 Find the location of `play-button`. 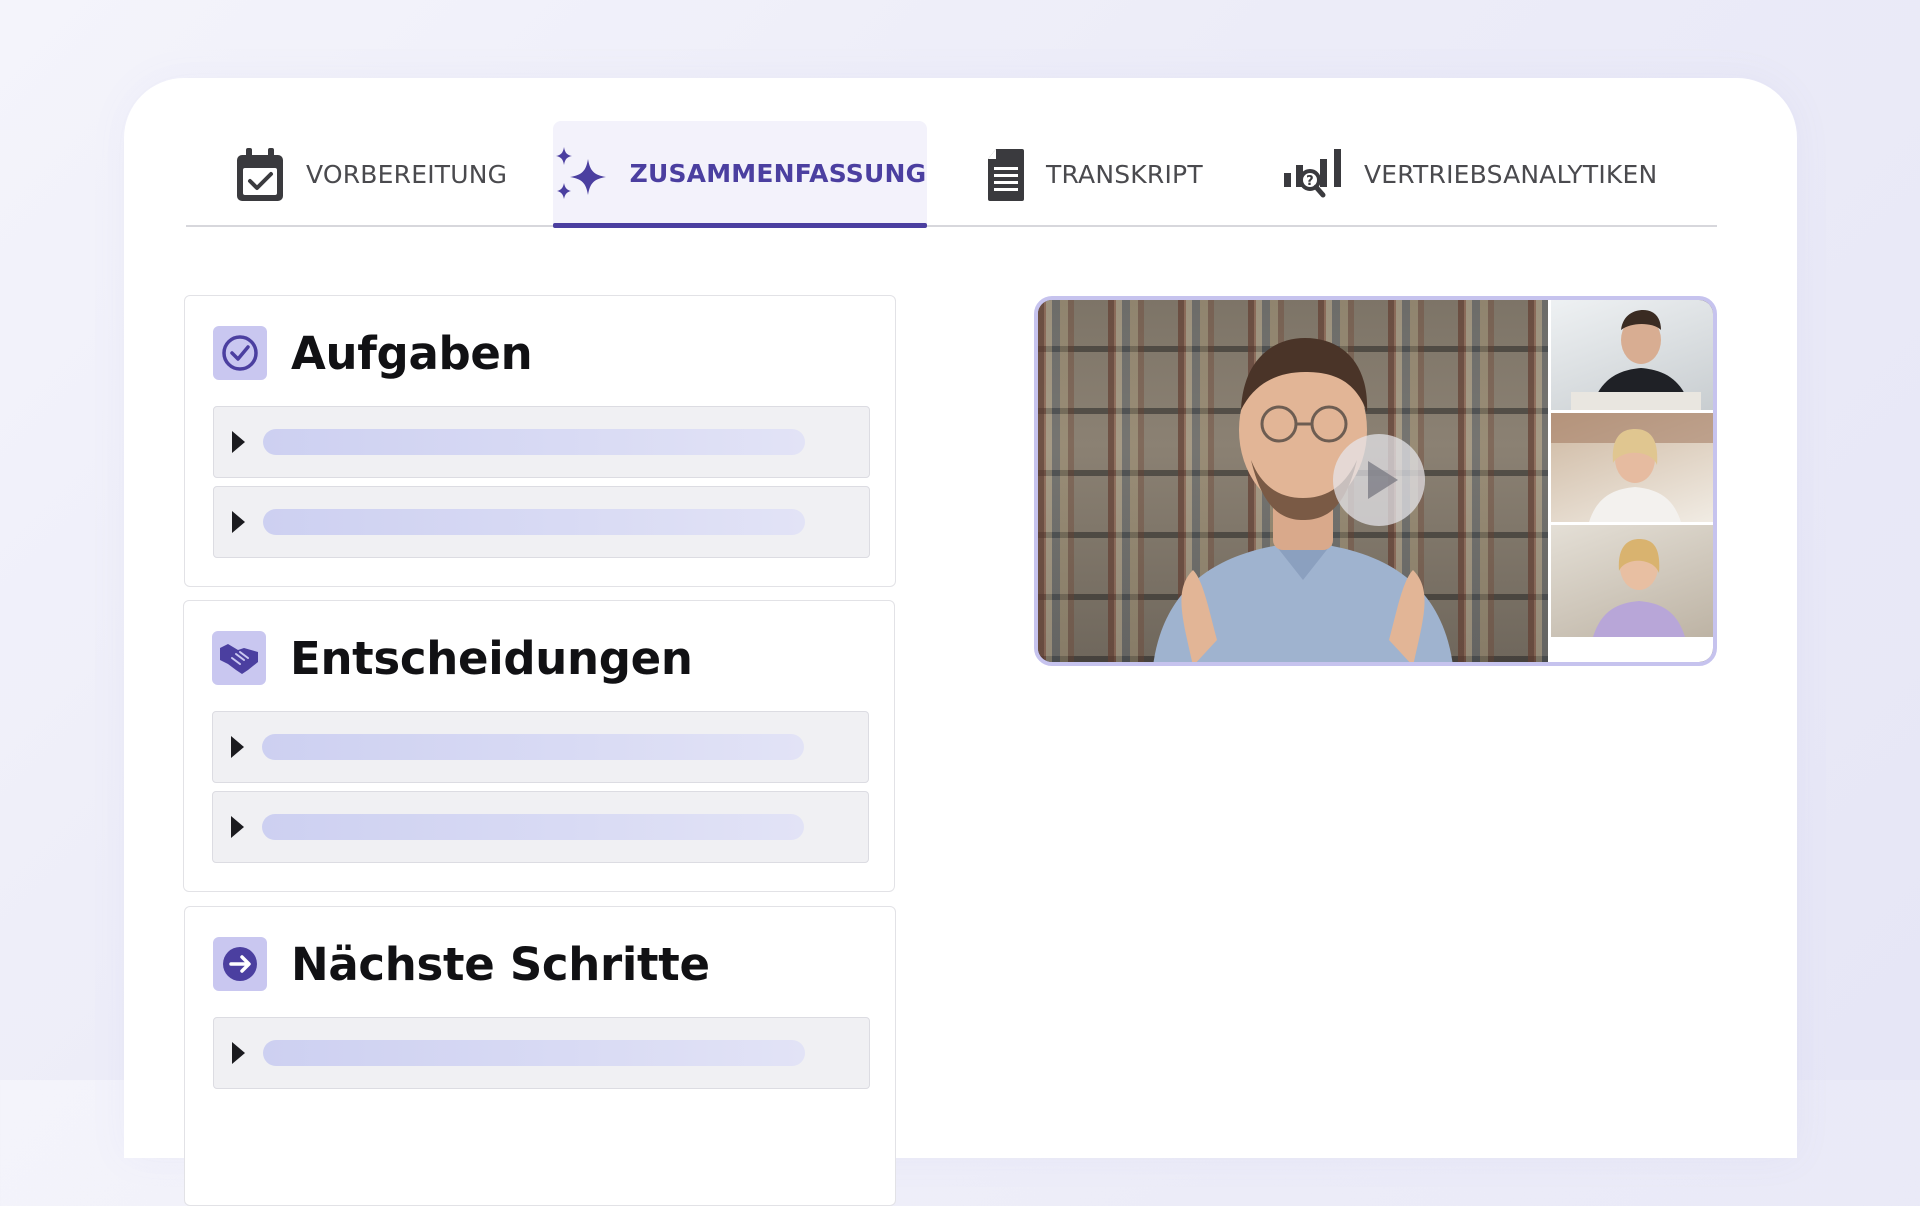

play-button is located at coordinates (1379, 480).